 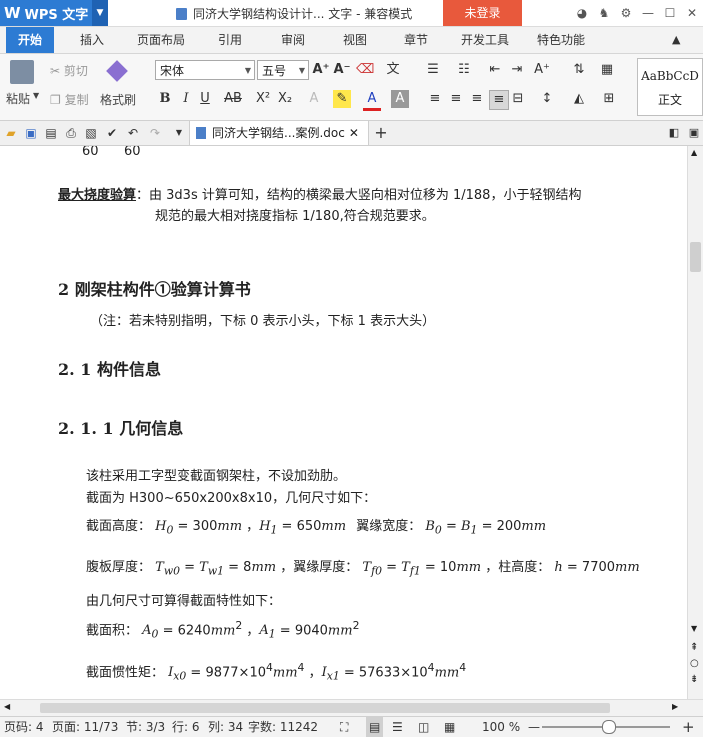 I want to click on numbered-list-icon: ☷, so click(x=464, y=70).